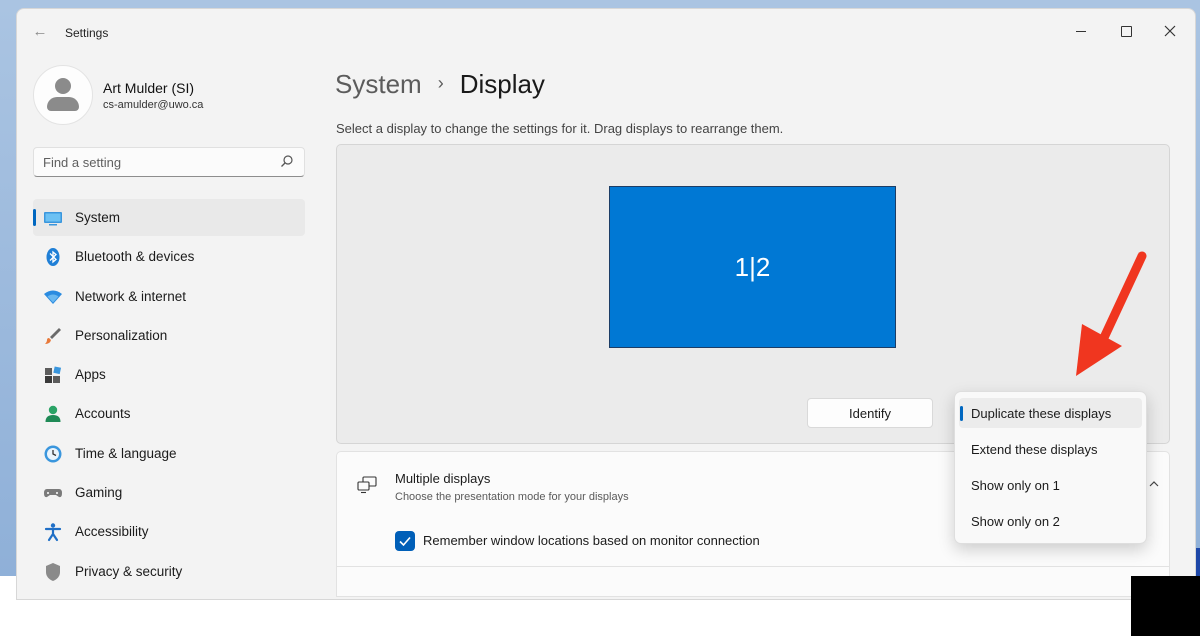 This screenshot has height=636, width=1200. I want to click on menu-item-label: Show only on 1, so click(1015, 485).